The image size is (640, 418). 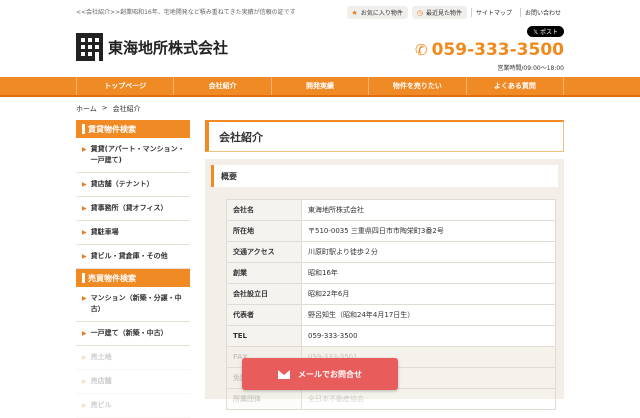 What do you see at coordinates (168, 47) in the screenshot?
I see `company-name: 東海地所株式会社` at bounding box center [168, 47].